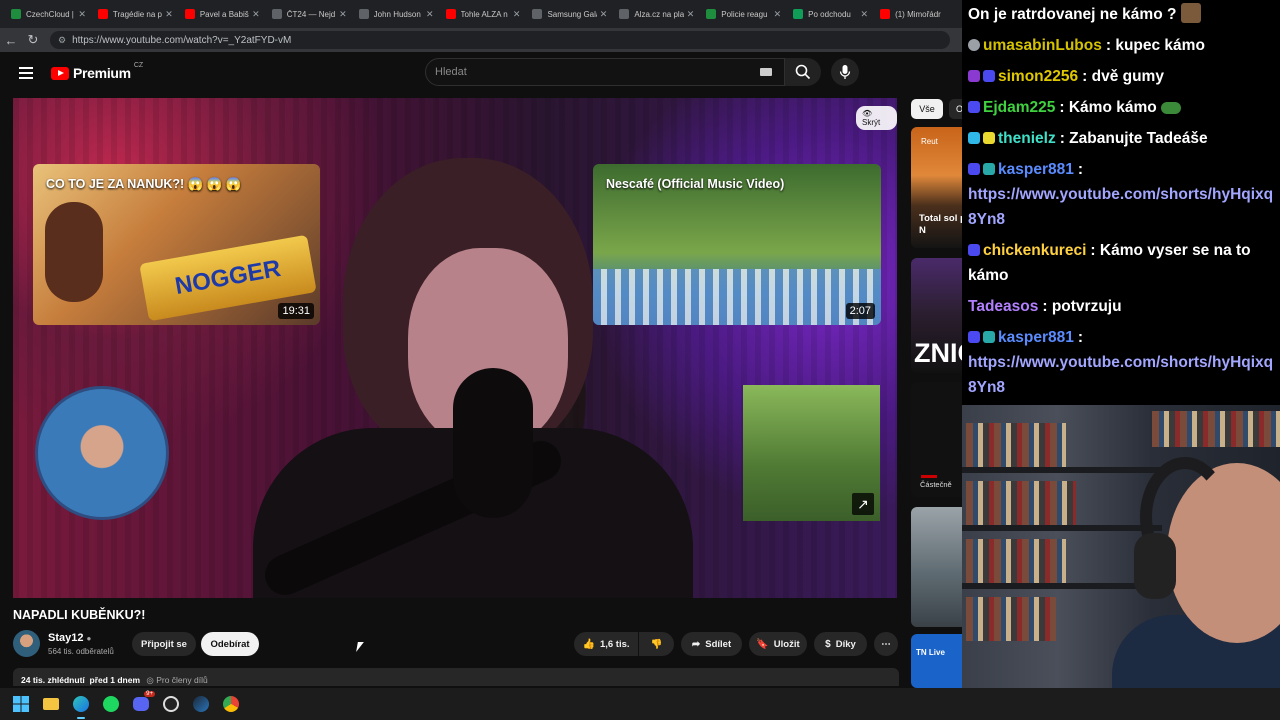  I want to click on youtube-header: Premium CZ Hledat, so click(481, 74).